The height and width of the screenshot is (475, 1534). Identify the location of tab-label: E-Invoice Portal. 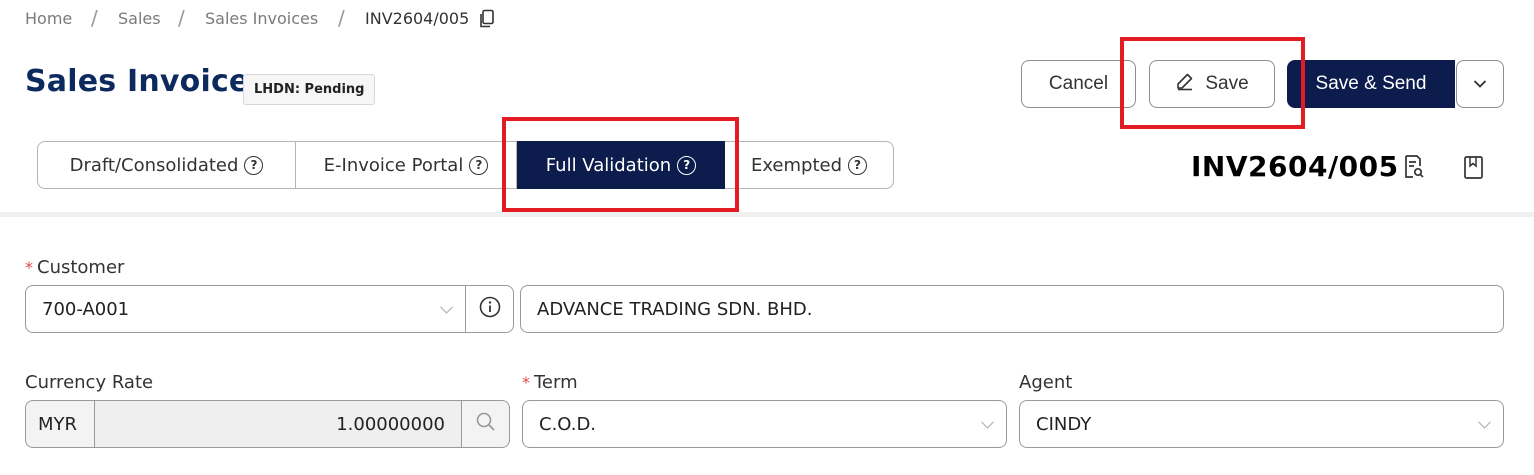
(393, 165).